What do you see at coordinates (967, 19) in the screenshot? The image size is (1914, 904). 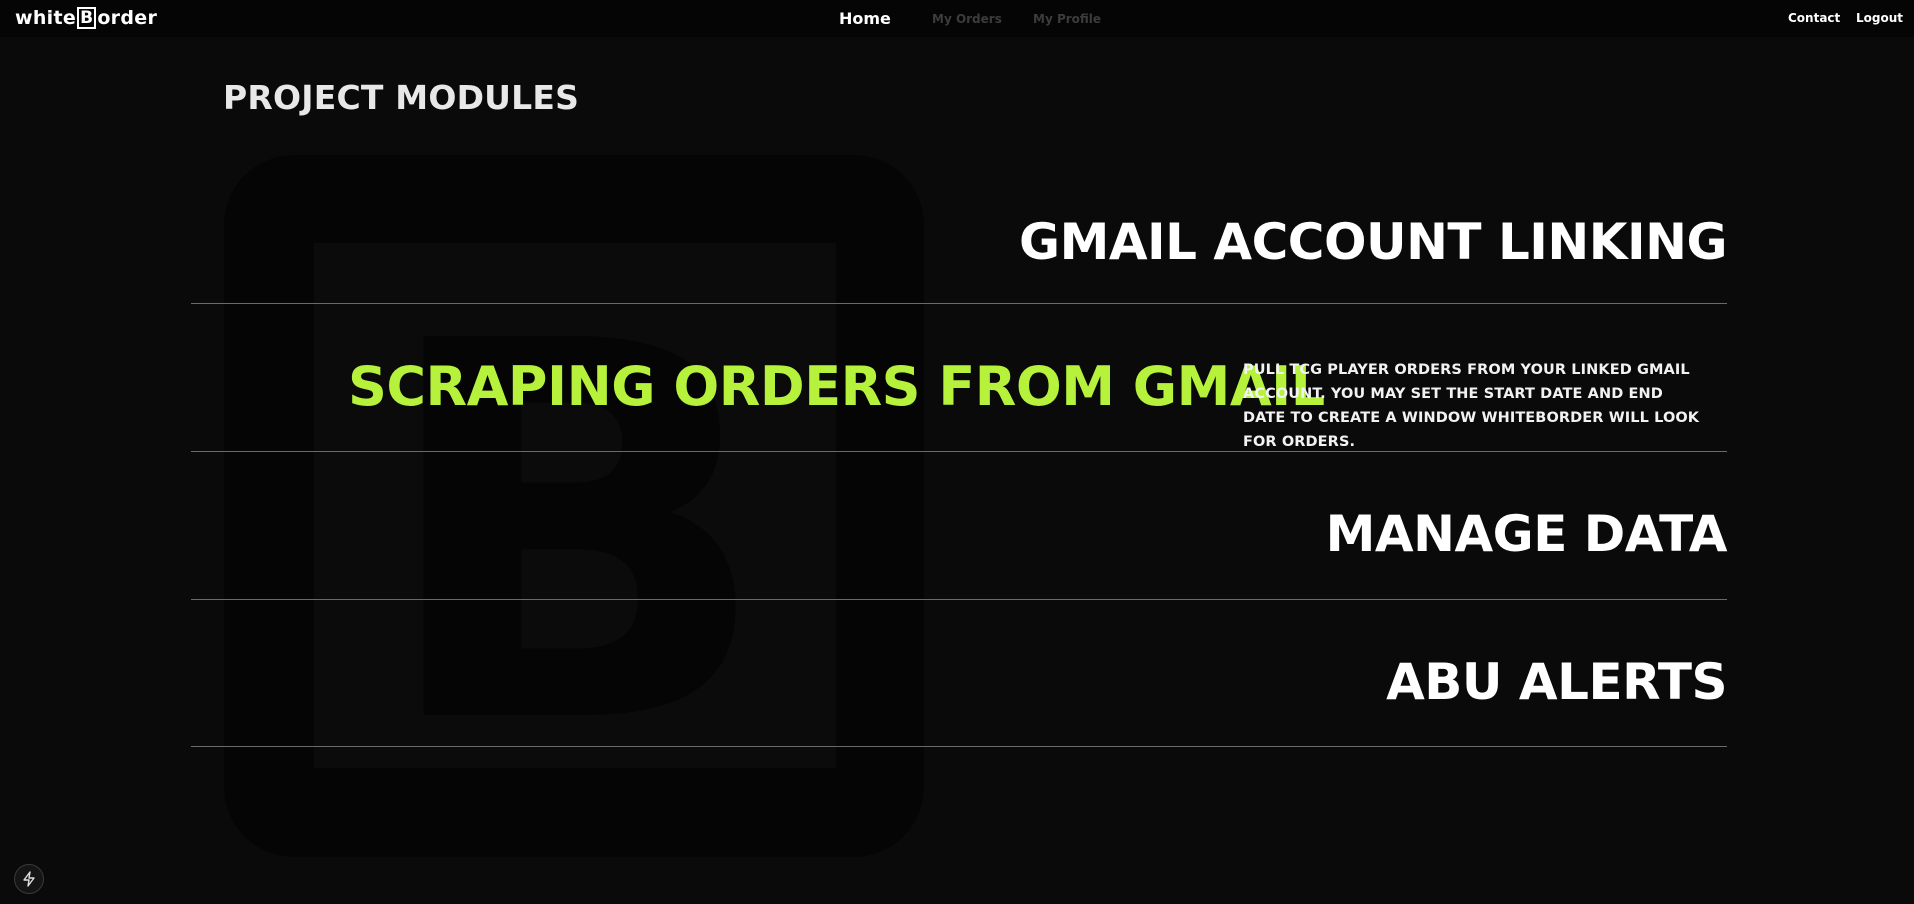 I see `nav-my-orders: My Orders` at bounding box center [967, 19].